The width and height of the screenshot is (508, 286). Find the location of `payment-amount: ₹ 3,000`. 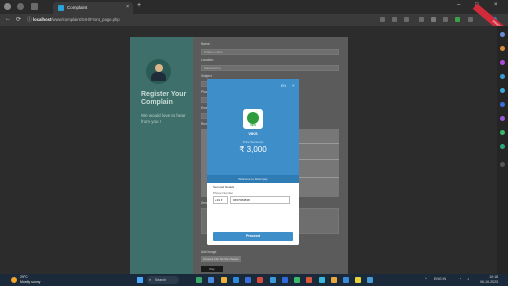

payment-amount: ₹ 3,000 is located at coordinates (253, 149).